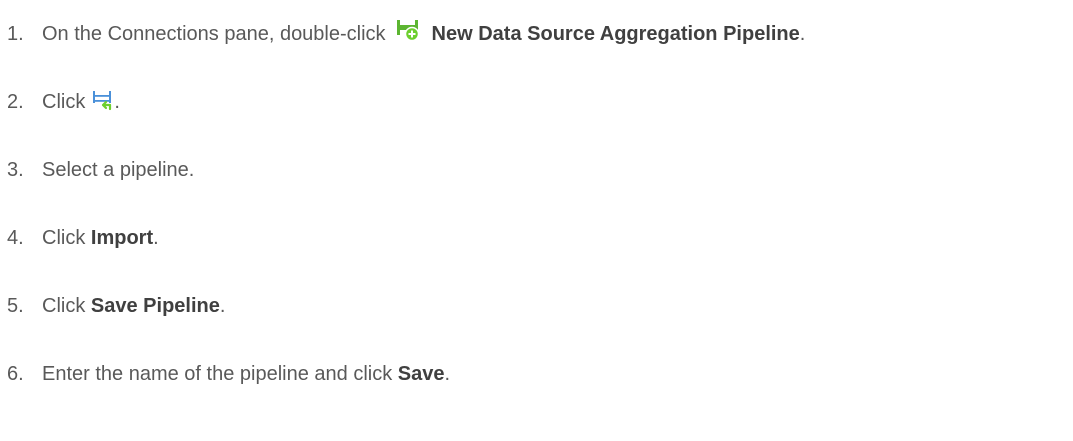  What do you see at coordinates (537, 238) in the screenshot?
I see `step-4: 4. Click Import.` at bounding box center [537, 238].